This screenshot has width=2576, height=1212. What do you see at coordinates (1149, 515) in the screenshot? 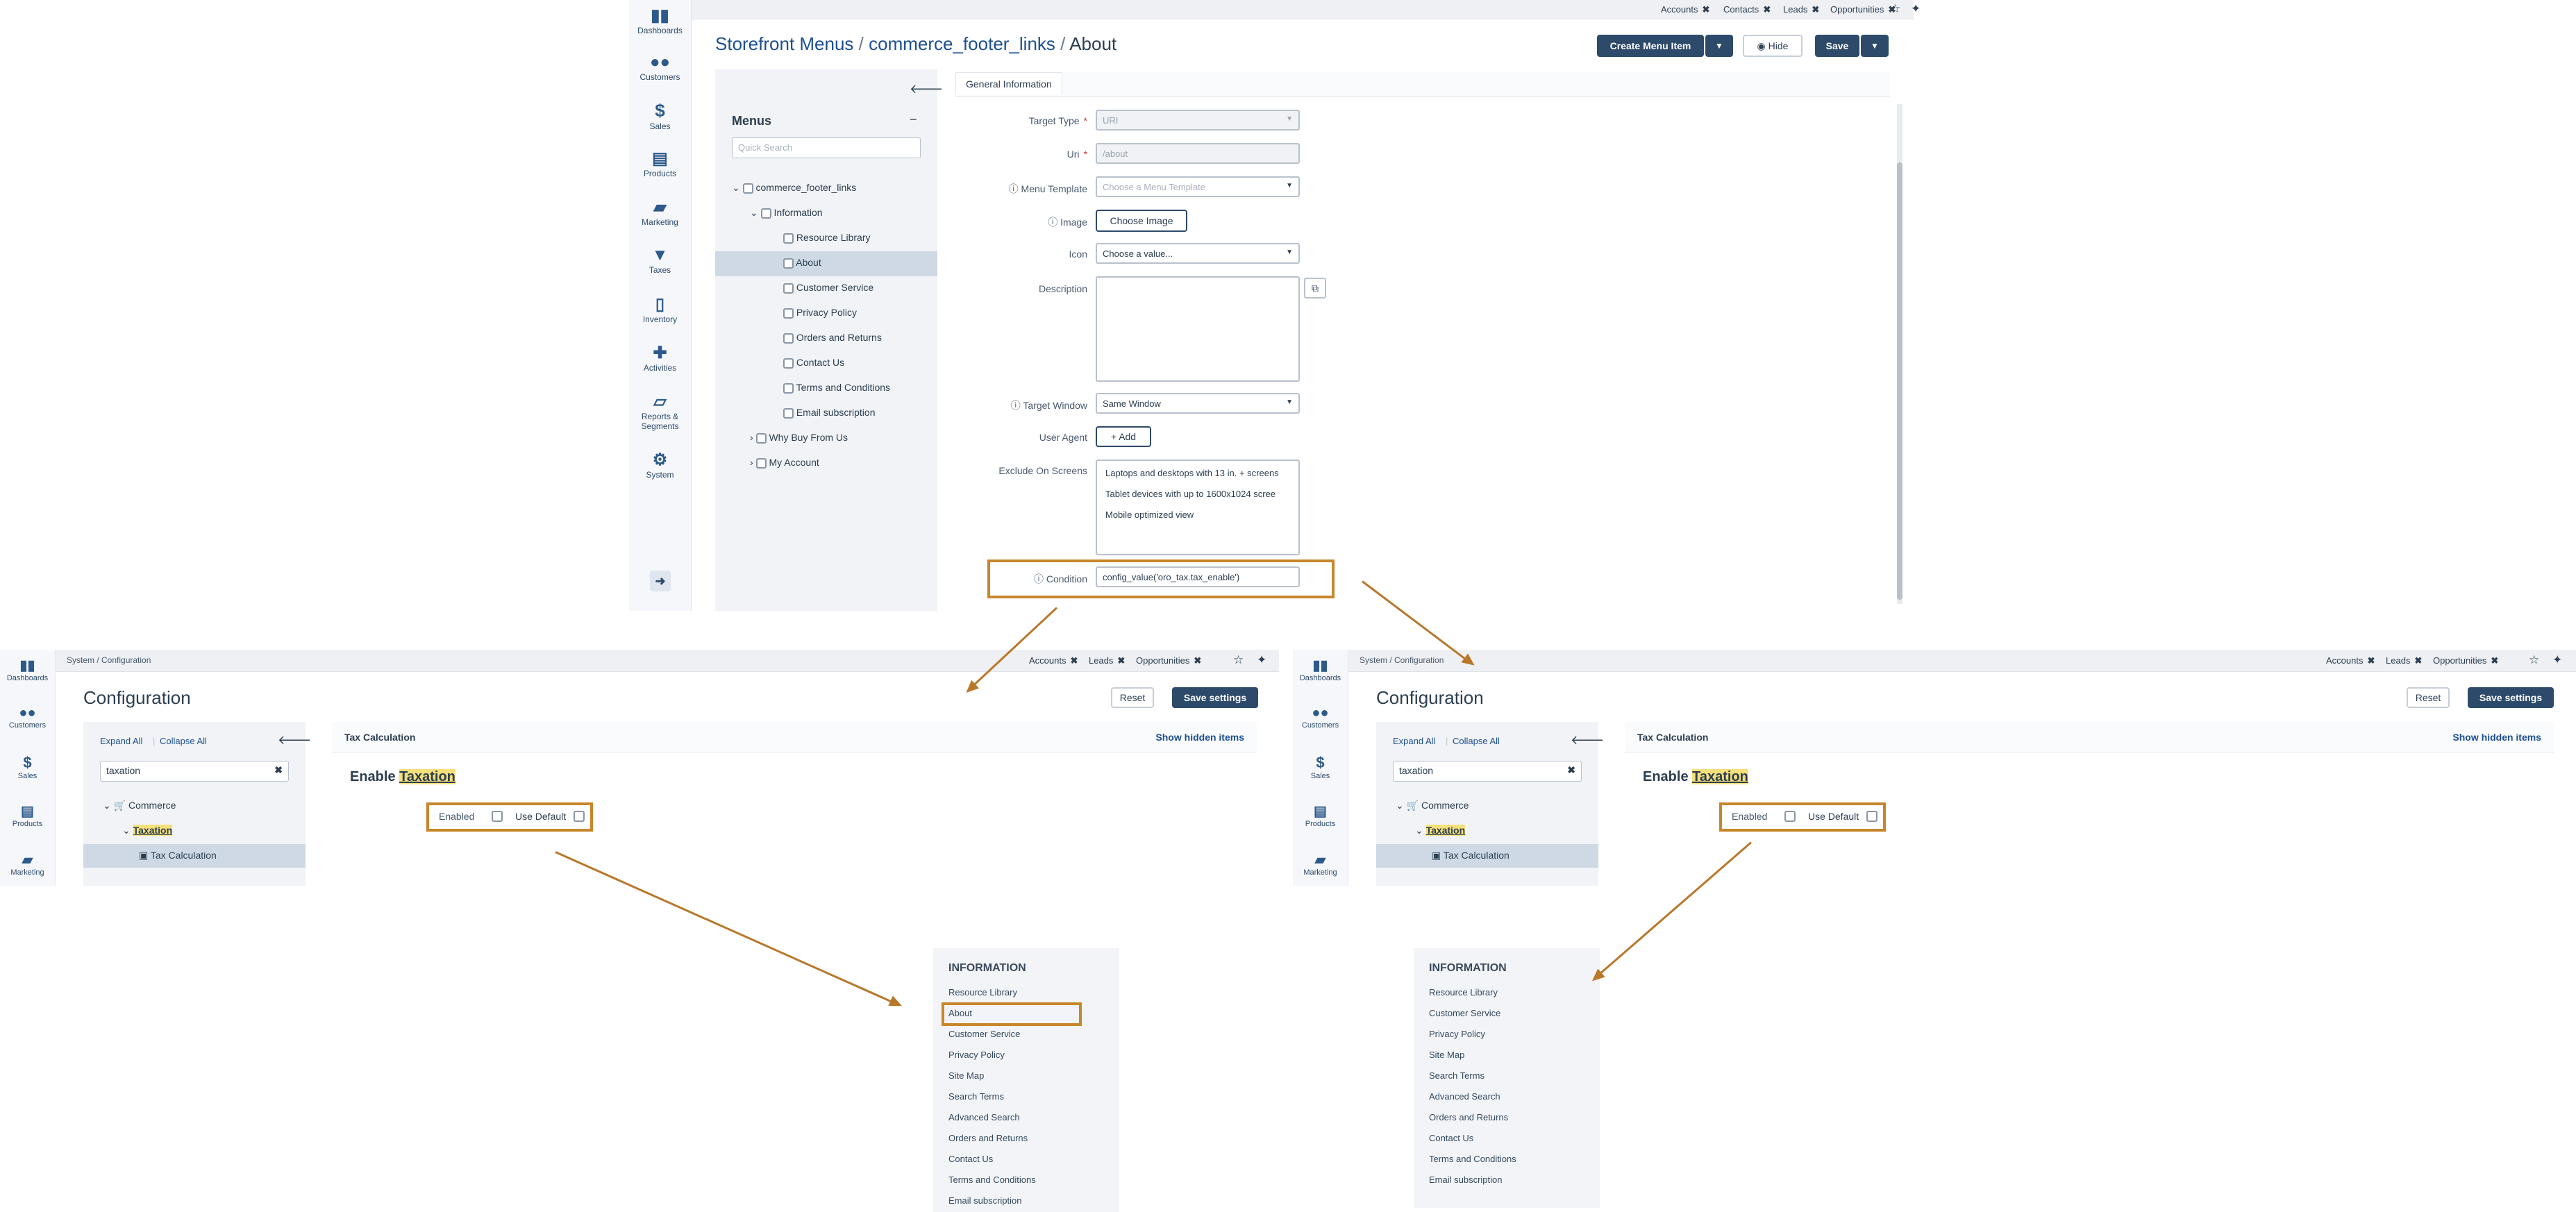
I see `exclude-option: Mobile optimized view` at bounding box center [1149, 515].